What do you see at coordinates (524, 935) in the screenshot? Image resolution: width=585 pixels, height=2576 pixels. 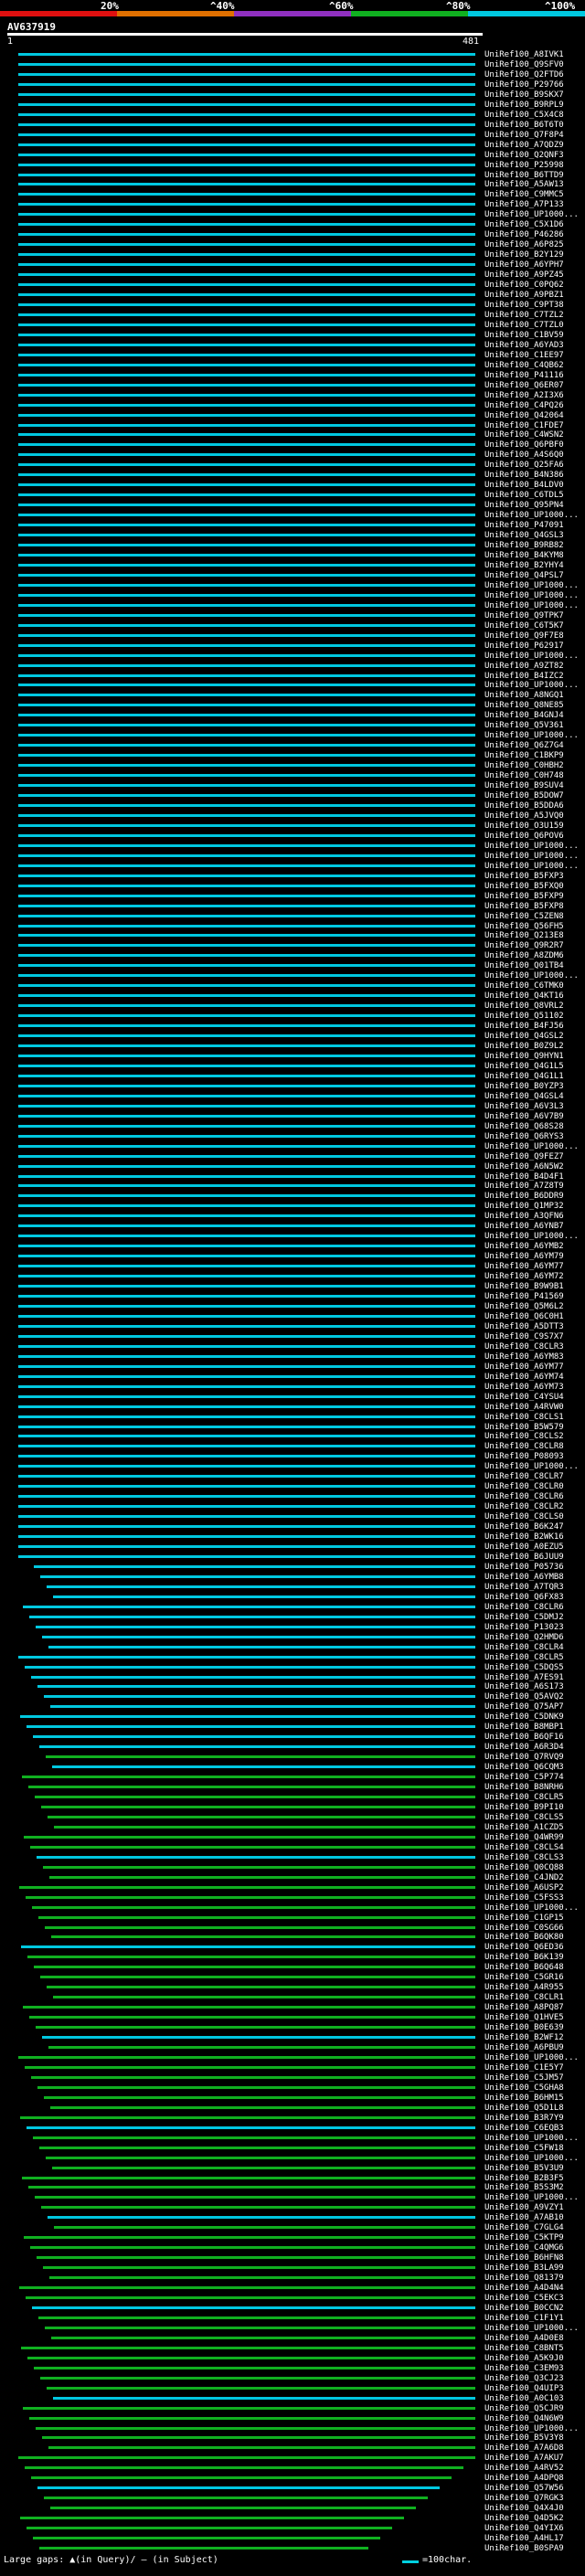 I see `hit-label: UniRef100_Q213E8` at bounding box center [524, 935].